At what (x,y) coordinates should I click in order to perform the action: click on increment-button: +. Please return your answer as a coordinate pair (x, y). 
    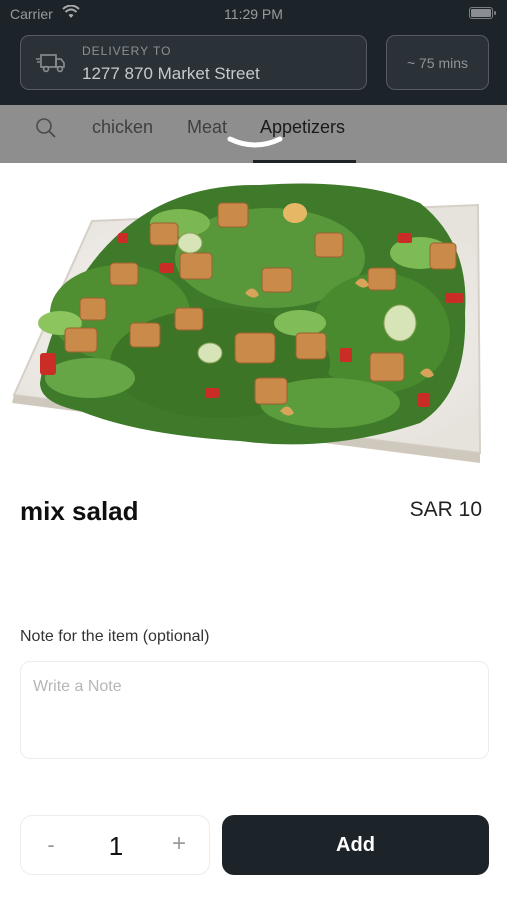
    Looking at the image, I should click on (179, 844).